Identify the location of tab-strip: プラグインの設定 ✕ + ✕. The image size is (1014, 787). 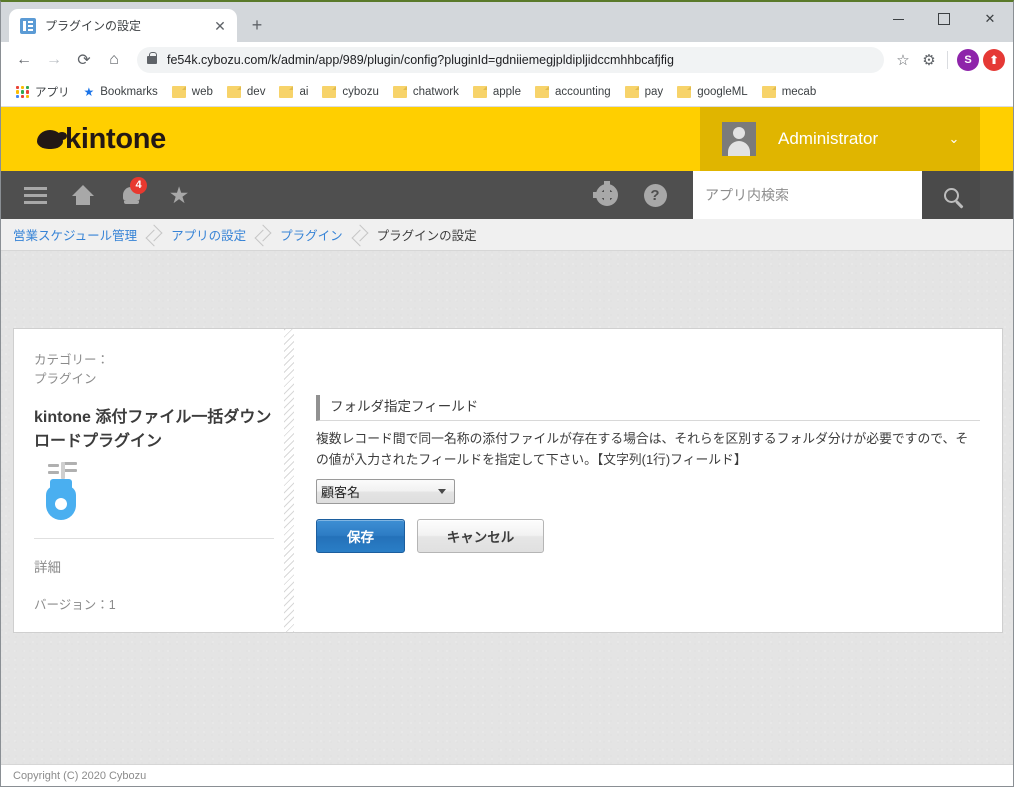
(507, 22).